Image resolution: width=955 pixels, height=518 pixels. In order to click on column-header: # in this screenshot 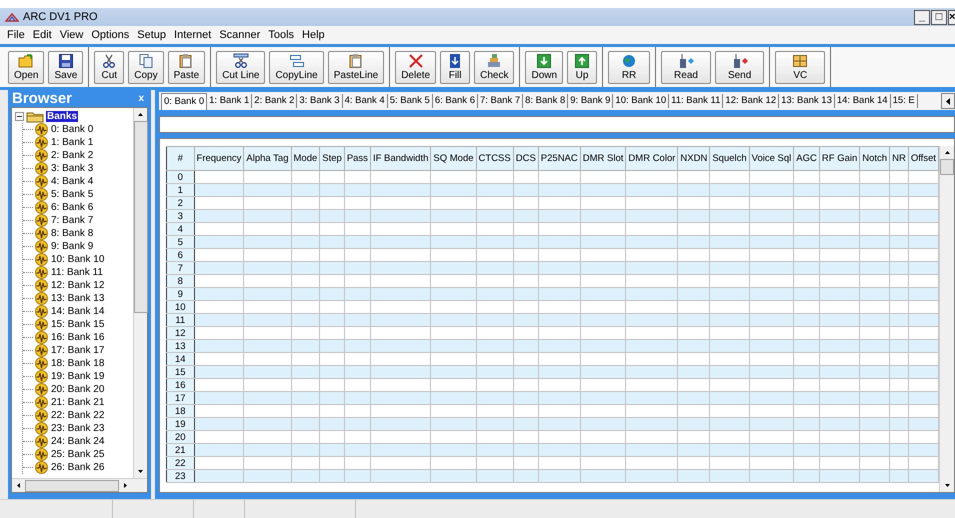, I will do `click(180, 158)`.